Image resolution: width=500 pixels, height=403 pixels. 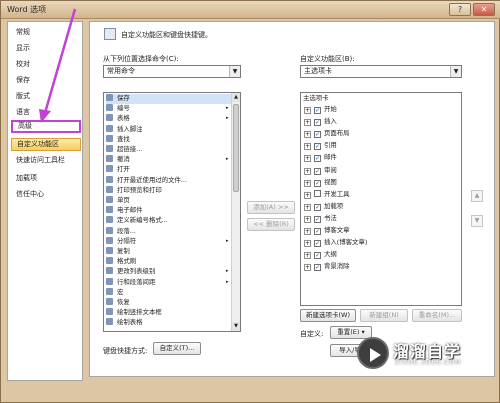 What do you see at coordinates (46, 80) in the screenshot?
I see `nav-item-save: 保存` at bounding box center [46, 80].